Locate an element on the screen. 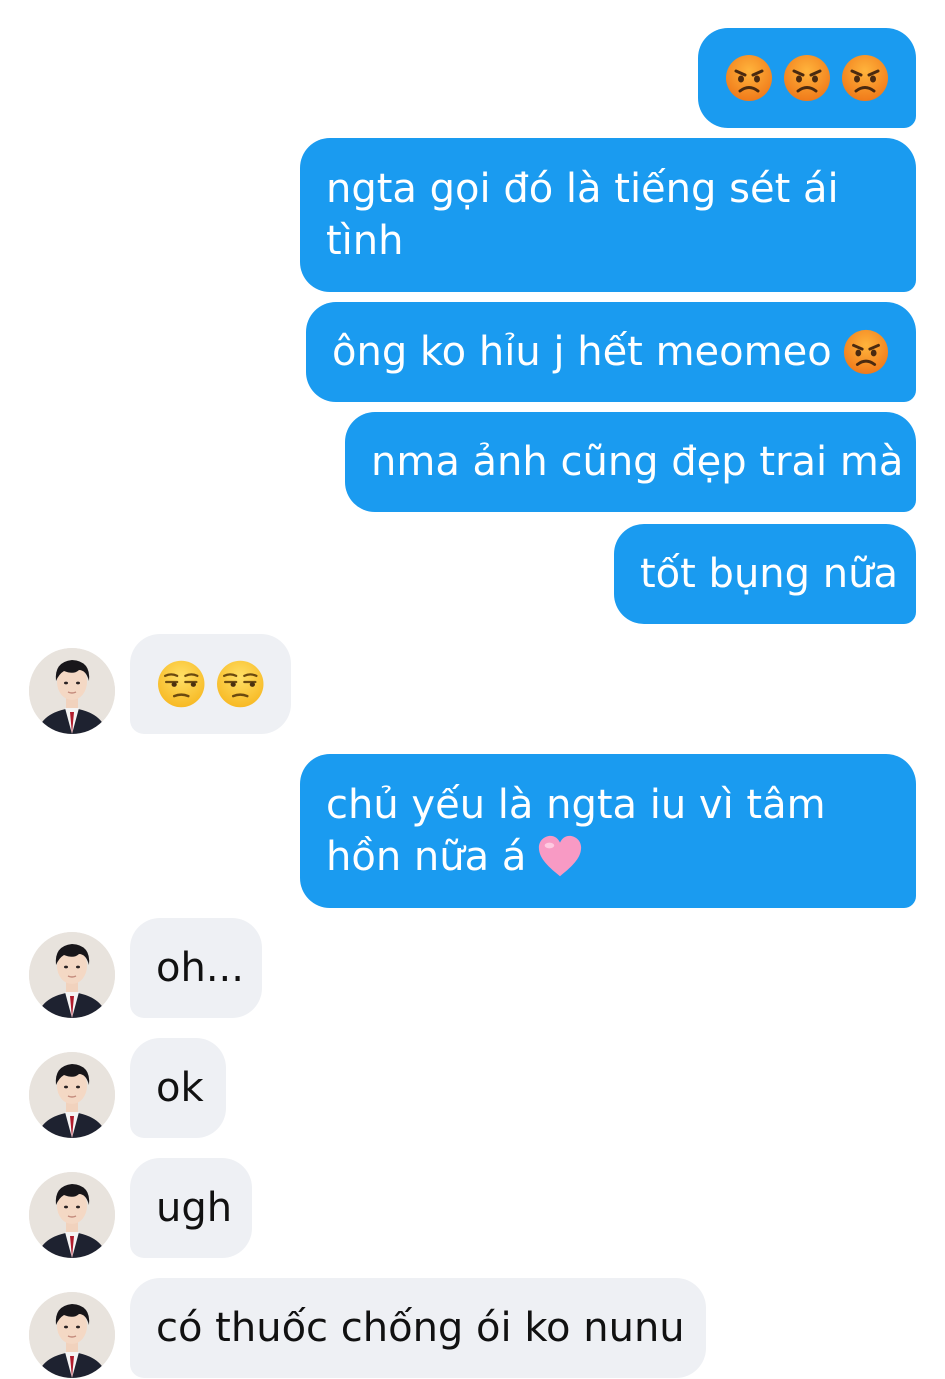 This screenshot has width=945, height=1379. message-bubble-incoming is located at coordinates (210, 684).